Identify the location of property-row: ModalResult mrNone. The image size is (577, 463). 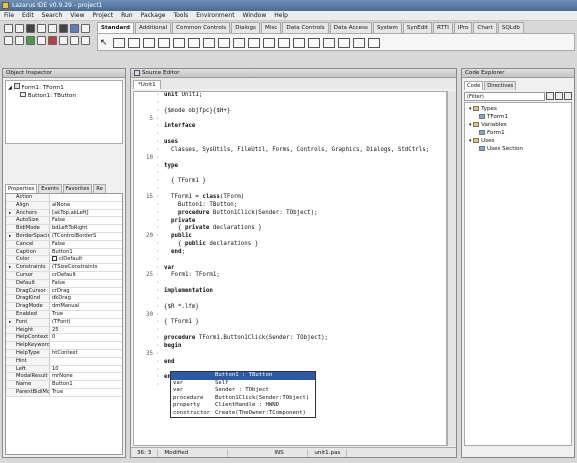
(64, 377).